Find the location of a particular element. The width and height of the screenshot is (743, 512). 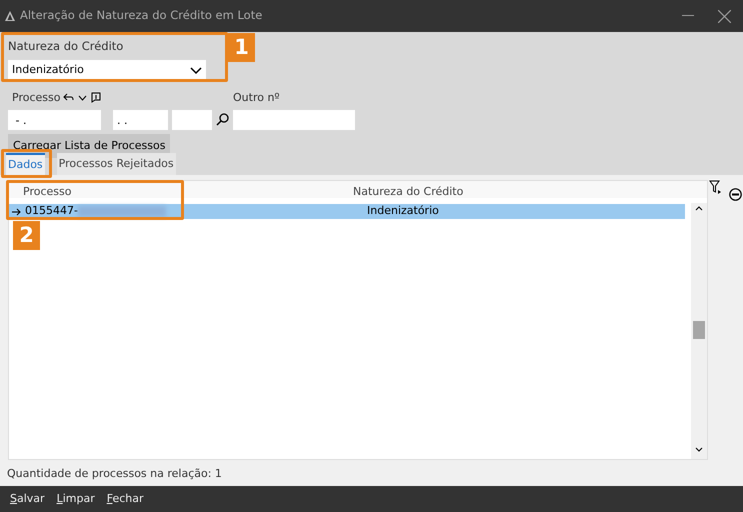

minimize-icon is located at coordinates (688, 16).